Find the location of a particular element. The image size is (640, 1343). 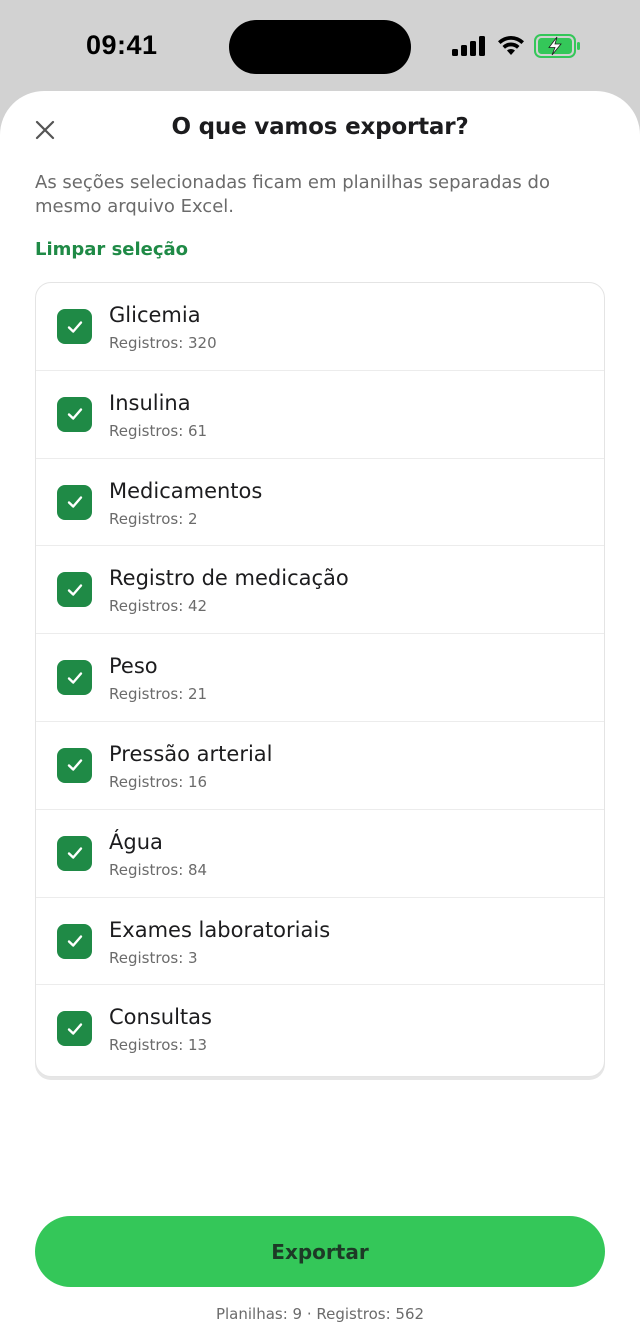

section-item-peso: Peso Registros: 21 is located at coordinates (320, 678).